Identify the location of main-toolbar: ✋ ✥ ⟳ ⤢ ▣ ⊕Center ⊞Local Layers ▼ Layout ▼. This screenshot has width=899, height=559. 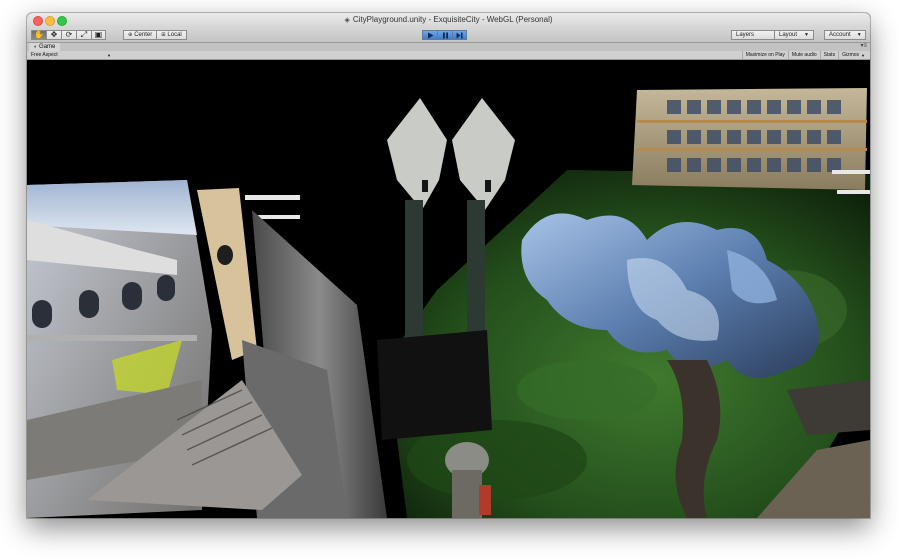
(448, 35).